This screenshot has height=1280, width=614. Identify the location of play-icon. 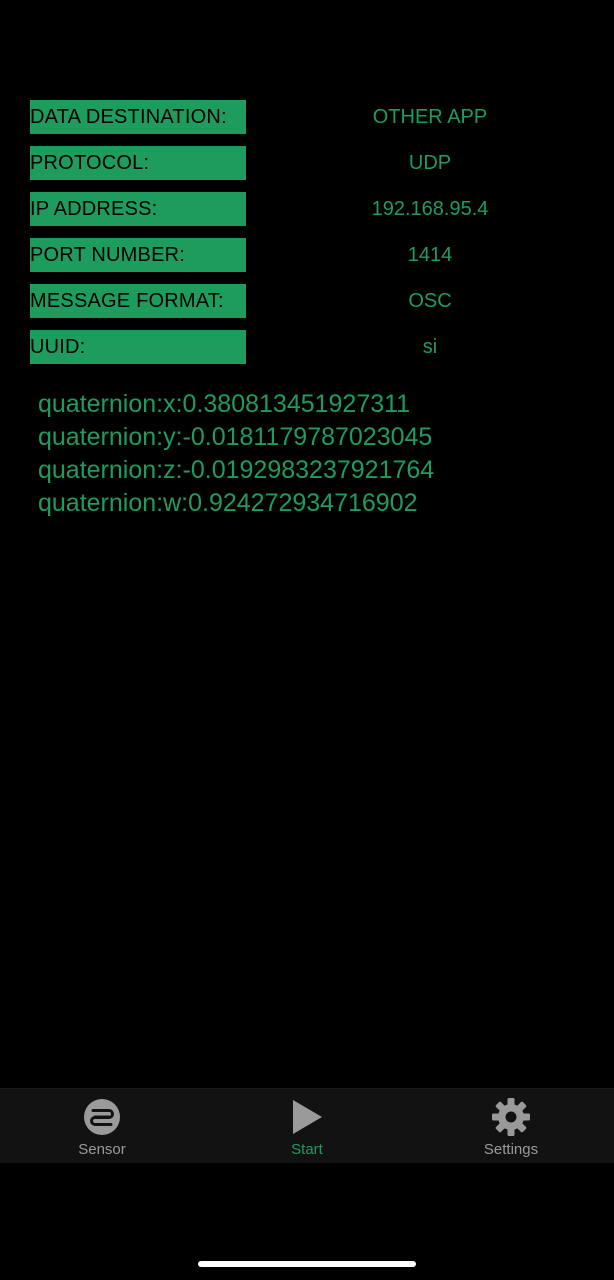
(307, 1117).